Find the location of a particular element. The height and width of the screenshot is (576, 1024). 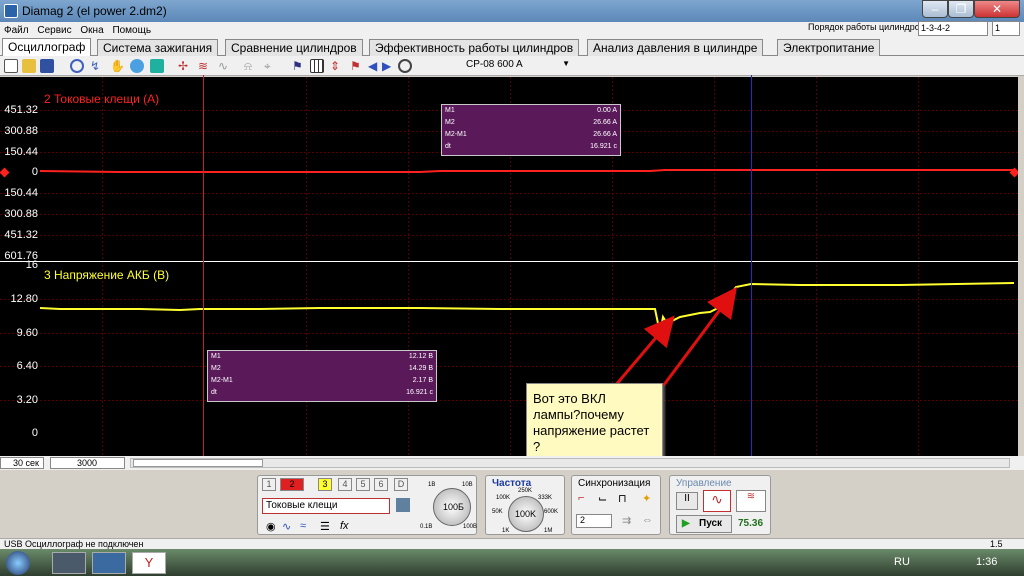

waveform-icon: ∿ is located at coordinates (286, 526).